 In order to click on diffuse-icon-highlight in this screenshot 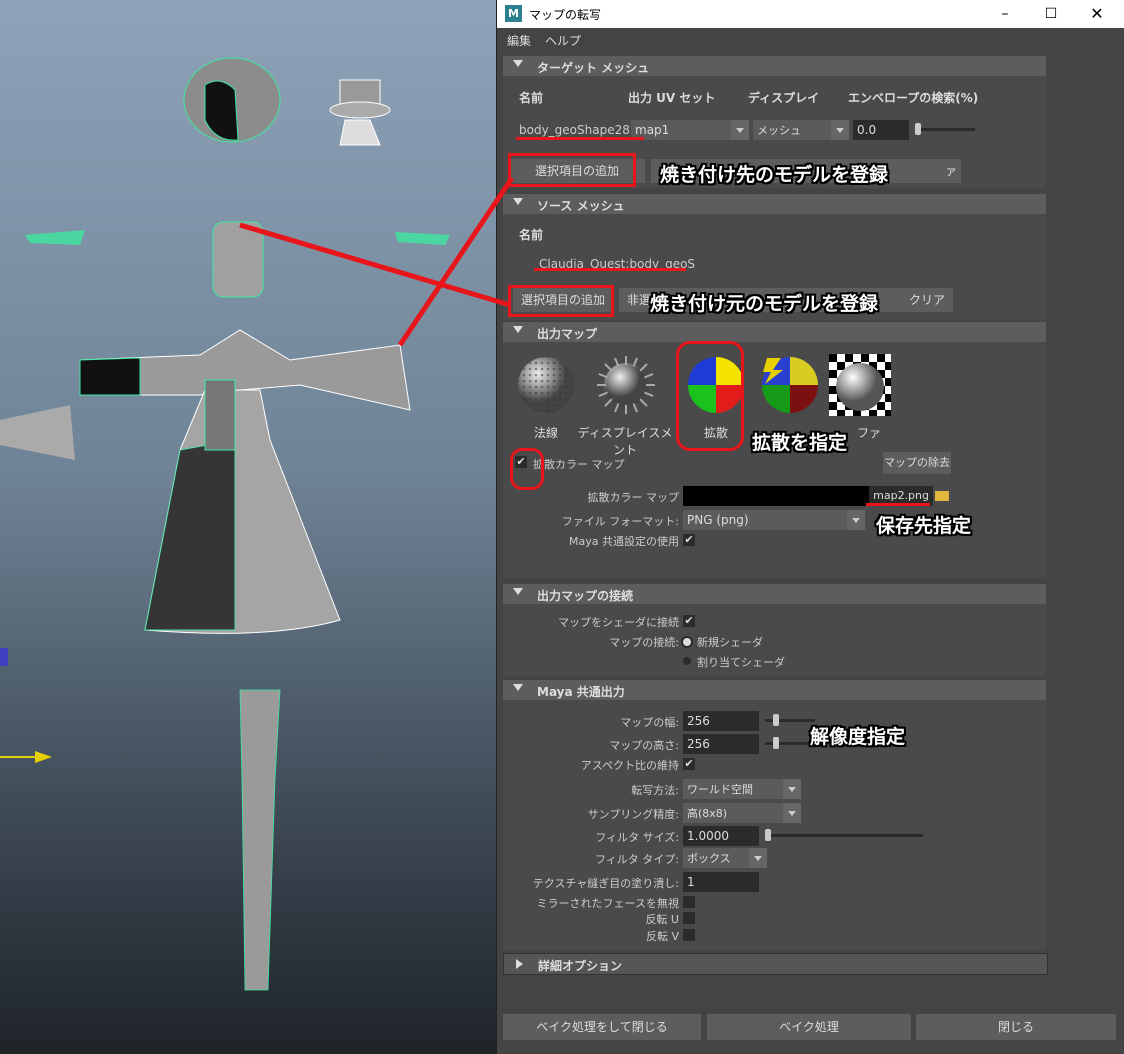, I will do `click(710, 396)`.